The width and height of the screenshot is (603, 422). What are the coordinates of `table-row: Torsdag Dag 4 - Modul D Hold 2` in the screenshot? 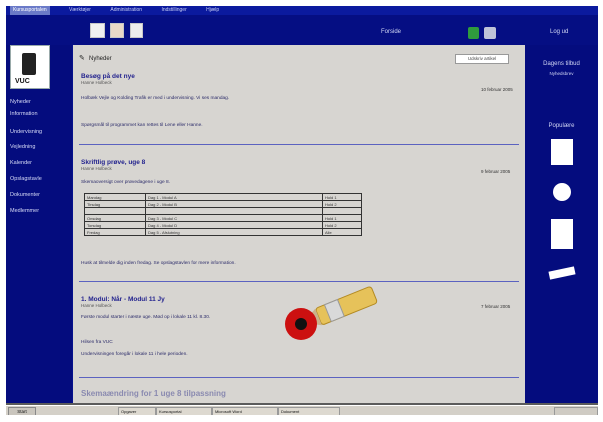 It's located at (223, 225).